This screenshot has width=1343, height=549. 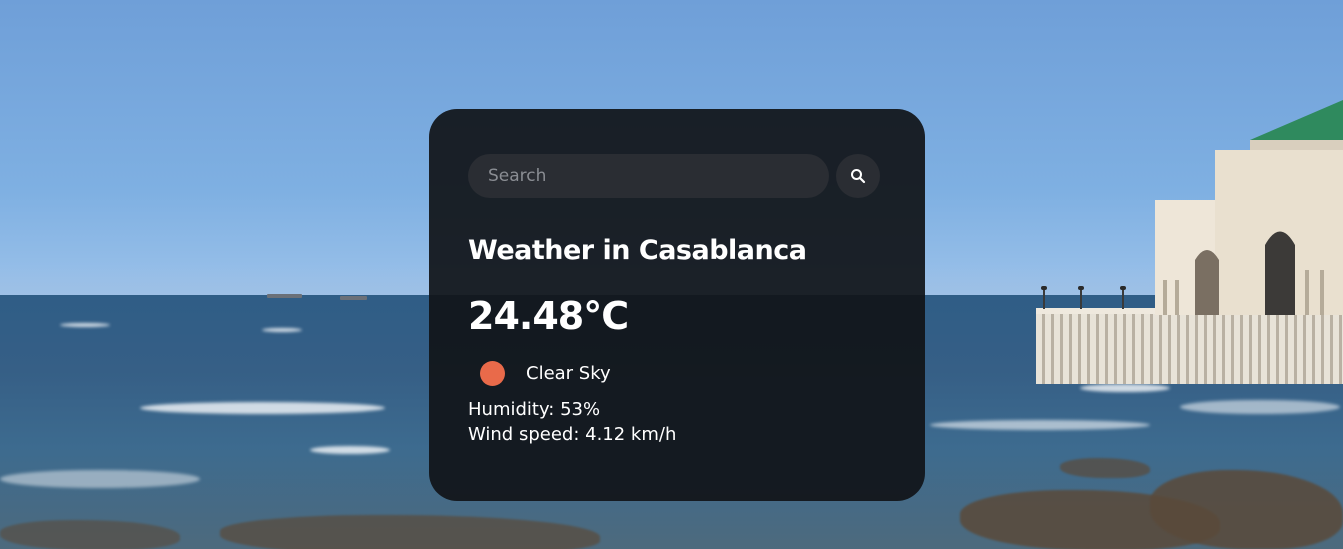 What do you see at coordinates (677, 373) in the screenshot?
I see `weather-description-row: Clear Sky` at bounding box center [677, 373].